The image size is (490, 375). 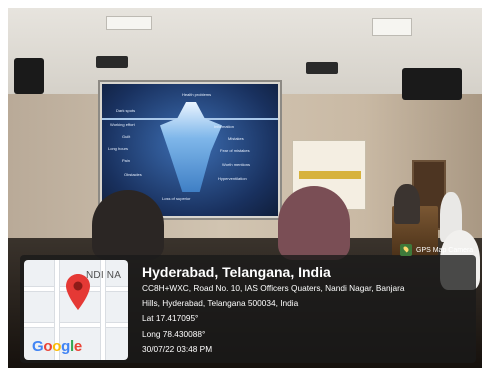 I want to click on google-logo-letter: G, so click(x=38, y=346).